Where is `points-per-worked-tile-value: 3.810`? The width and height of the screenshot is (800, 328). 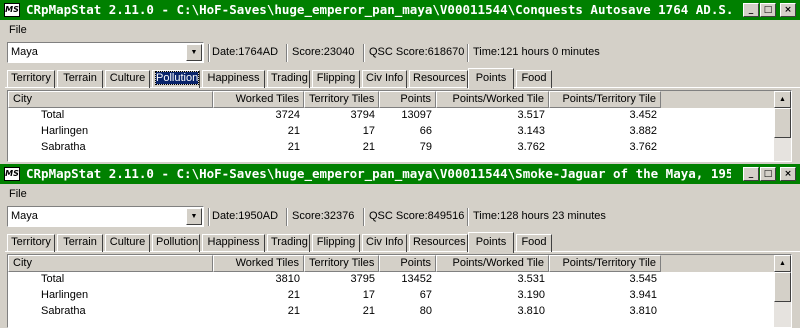
points-per-worked-tile-value: 3.810 is located at coordinates (531, 311).